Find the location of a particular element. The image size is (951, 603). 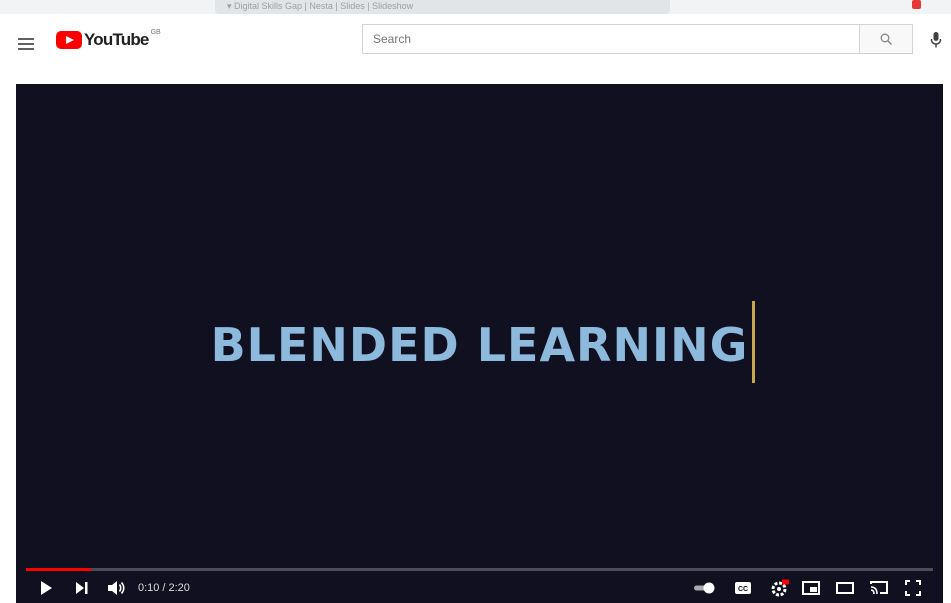

cast-icon is located at coordinates (879, 588).